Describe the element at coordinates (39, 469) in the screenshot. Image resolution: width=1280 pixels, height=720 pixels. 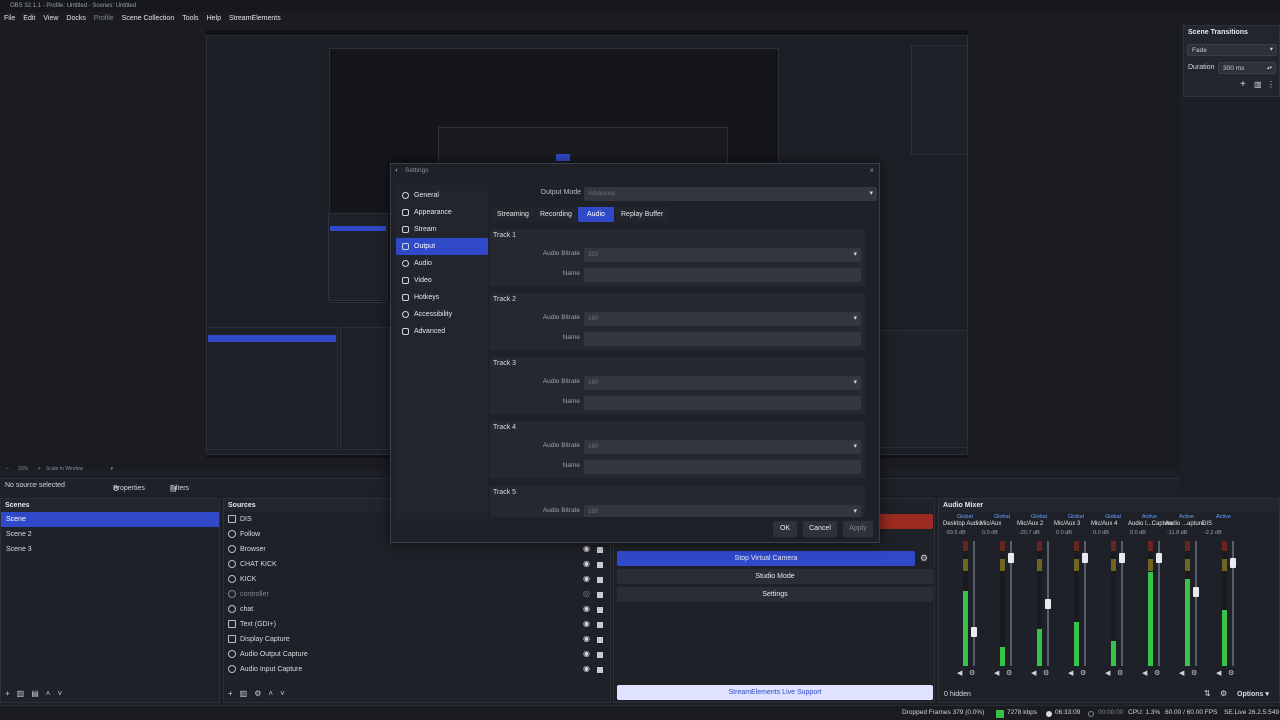
I see `zoom-plus-icon: +` at that location.